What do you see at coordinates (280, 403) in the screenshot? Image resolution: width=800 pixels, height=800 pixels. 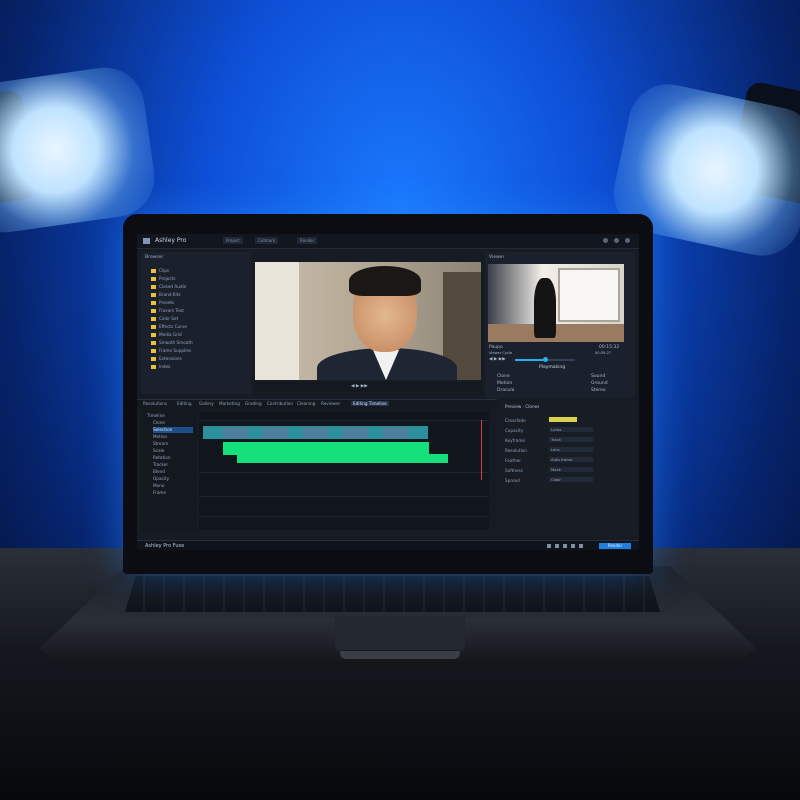 I see `tab-contribution: Contribution` at bounding box center [280, 403].